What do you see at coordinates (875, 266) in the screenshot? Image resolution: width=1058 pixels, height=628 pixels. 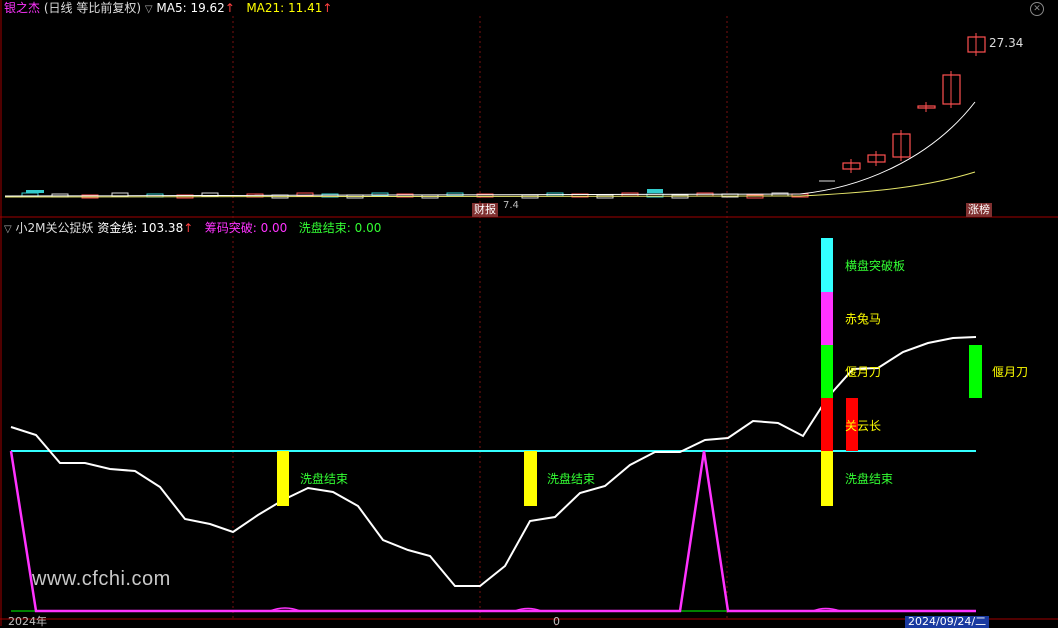 I see `hengpan-label: 横盘突破板` at bounding box center [875, 266].